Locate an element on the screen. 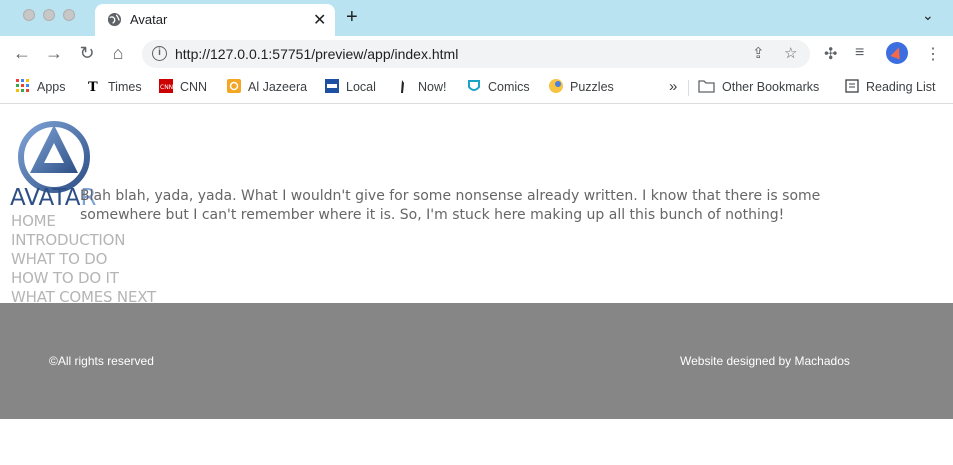  folder-icon is located at coordinates (706, 86).